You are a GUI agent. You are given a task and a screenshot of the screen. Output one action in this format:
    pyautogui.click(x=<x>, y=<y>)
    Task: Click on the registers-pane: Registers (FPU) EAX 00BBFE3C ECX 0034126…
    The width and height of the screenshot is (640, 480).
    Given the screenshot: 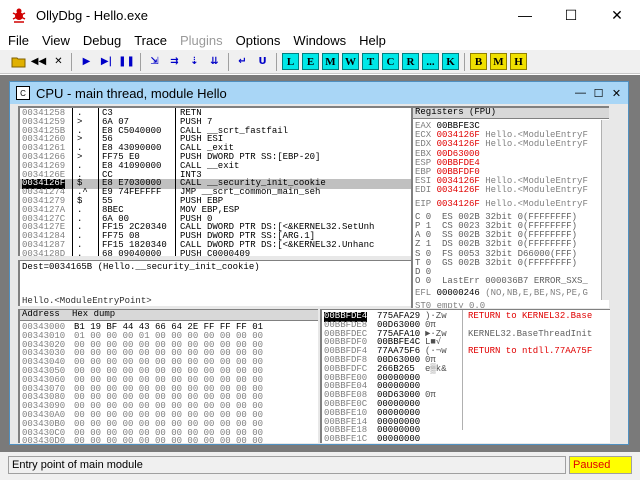 What is the action you would take?
    pyautogui.click(x=510, y=207)
    